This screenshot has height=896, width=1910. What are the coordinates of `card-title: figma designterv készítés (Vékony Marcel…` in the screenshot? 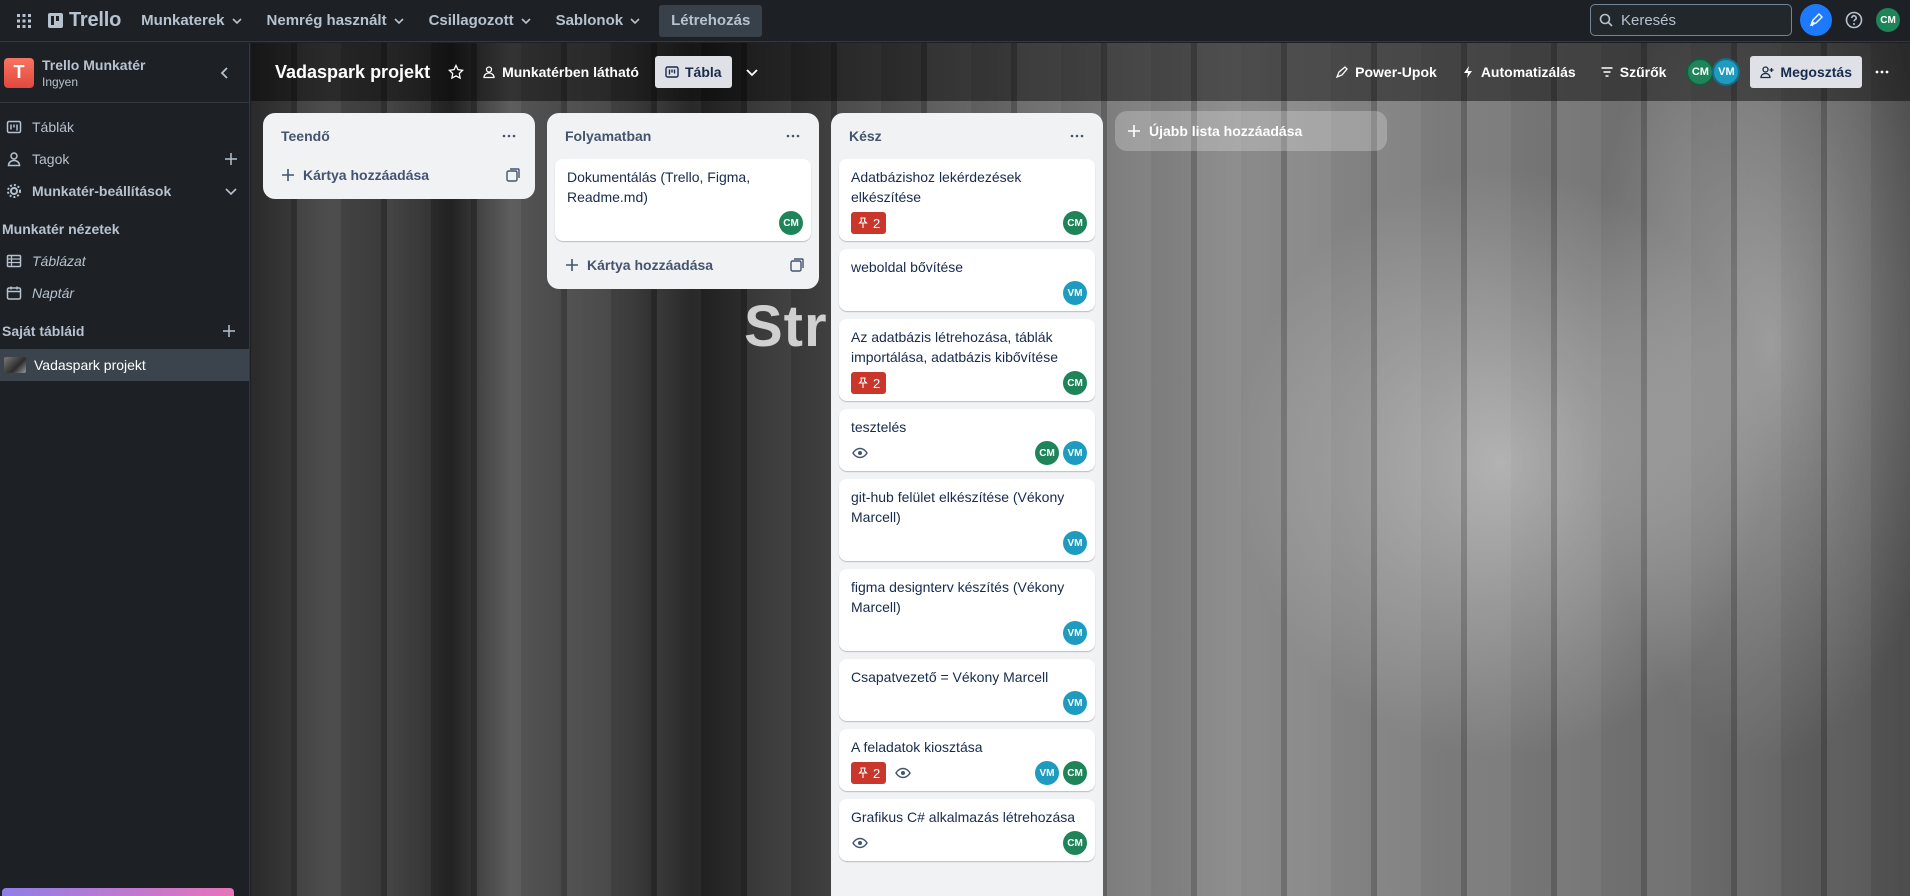 It's located at (958, 597).